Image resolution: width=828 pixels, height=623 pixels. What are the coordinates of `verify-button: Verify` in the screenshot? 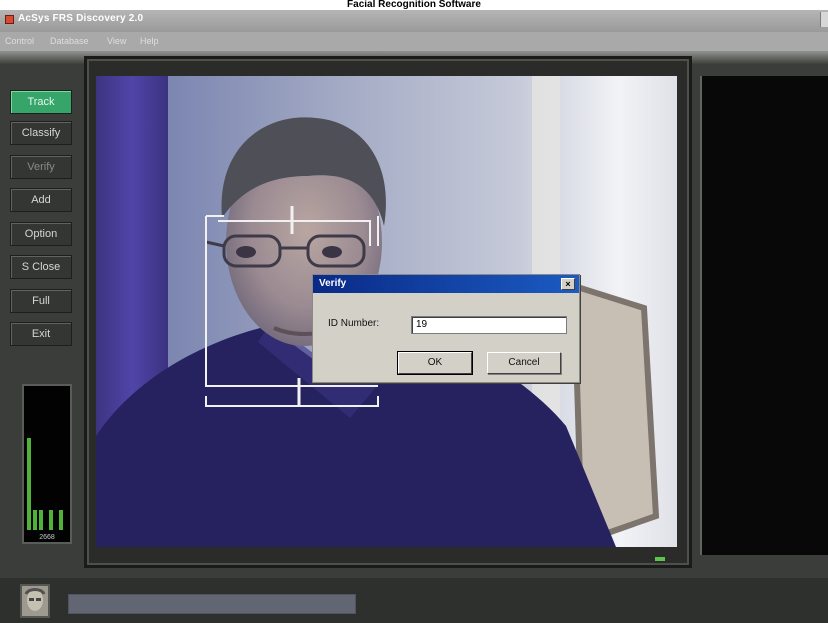 It's located at (41, 167).